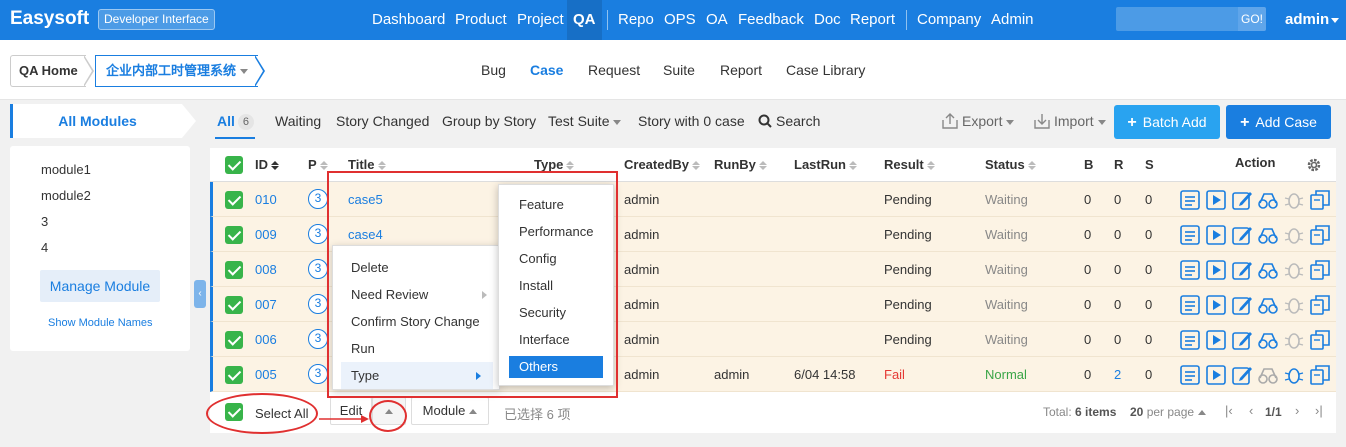 This screenshot has width=1346, height=447. I want to click on filter-group-by-story: Group by Story, so click(489, 121).